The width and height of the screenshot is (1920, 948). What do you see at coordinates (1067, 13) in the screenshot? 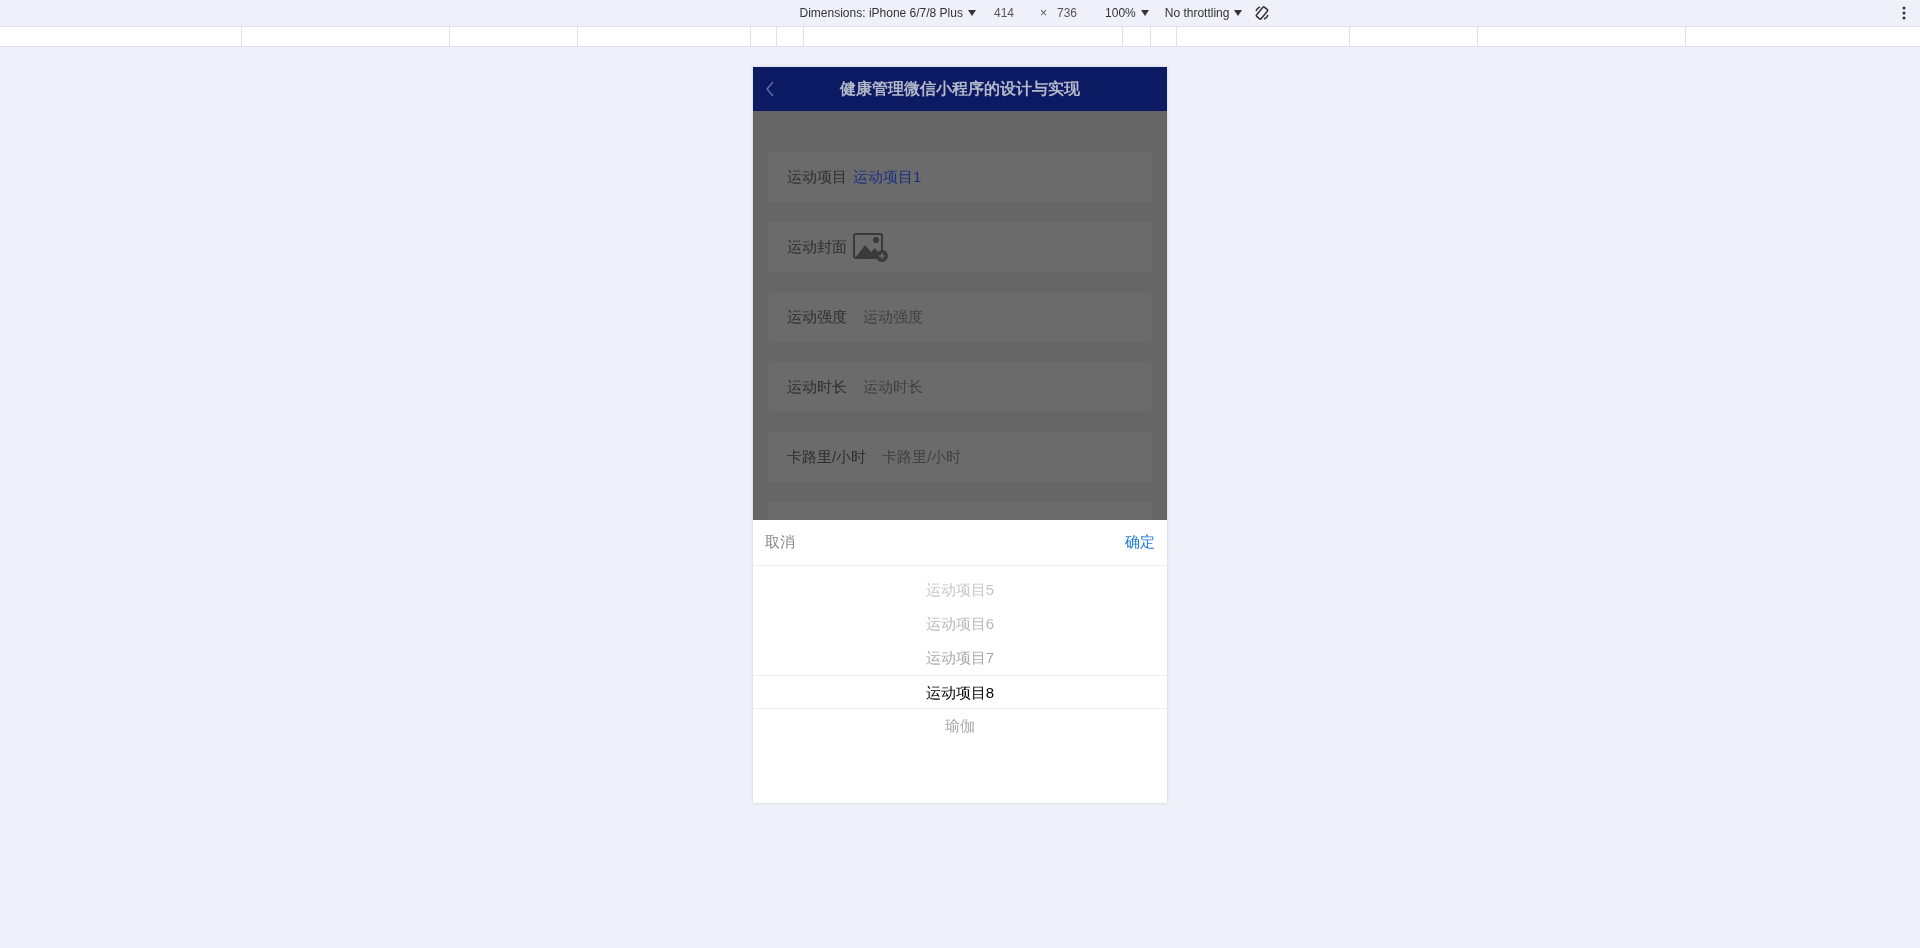
I see `height-field: 736` at bounding box center [1067, 13].